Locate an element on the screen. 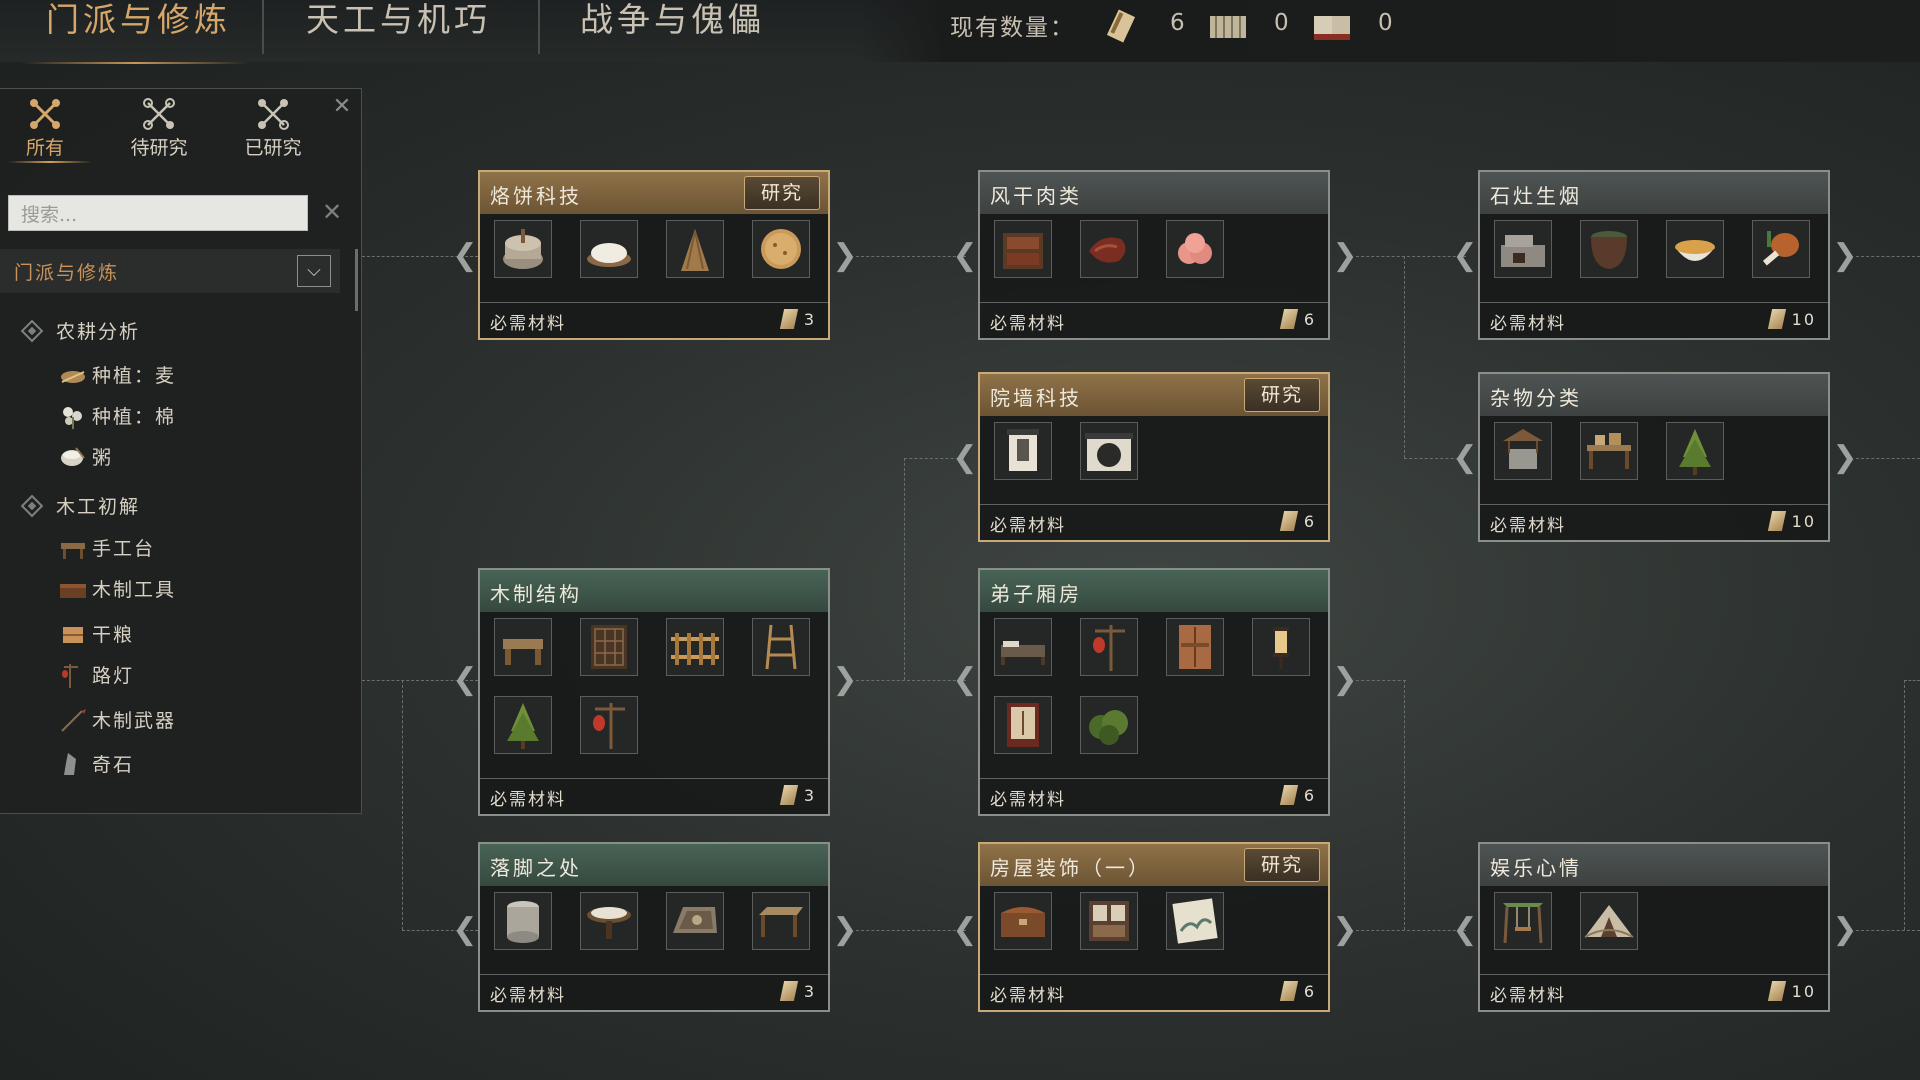 The image size is (1920, 1080). lamp-icon is located at coordinates (1281, 647).